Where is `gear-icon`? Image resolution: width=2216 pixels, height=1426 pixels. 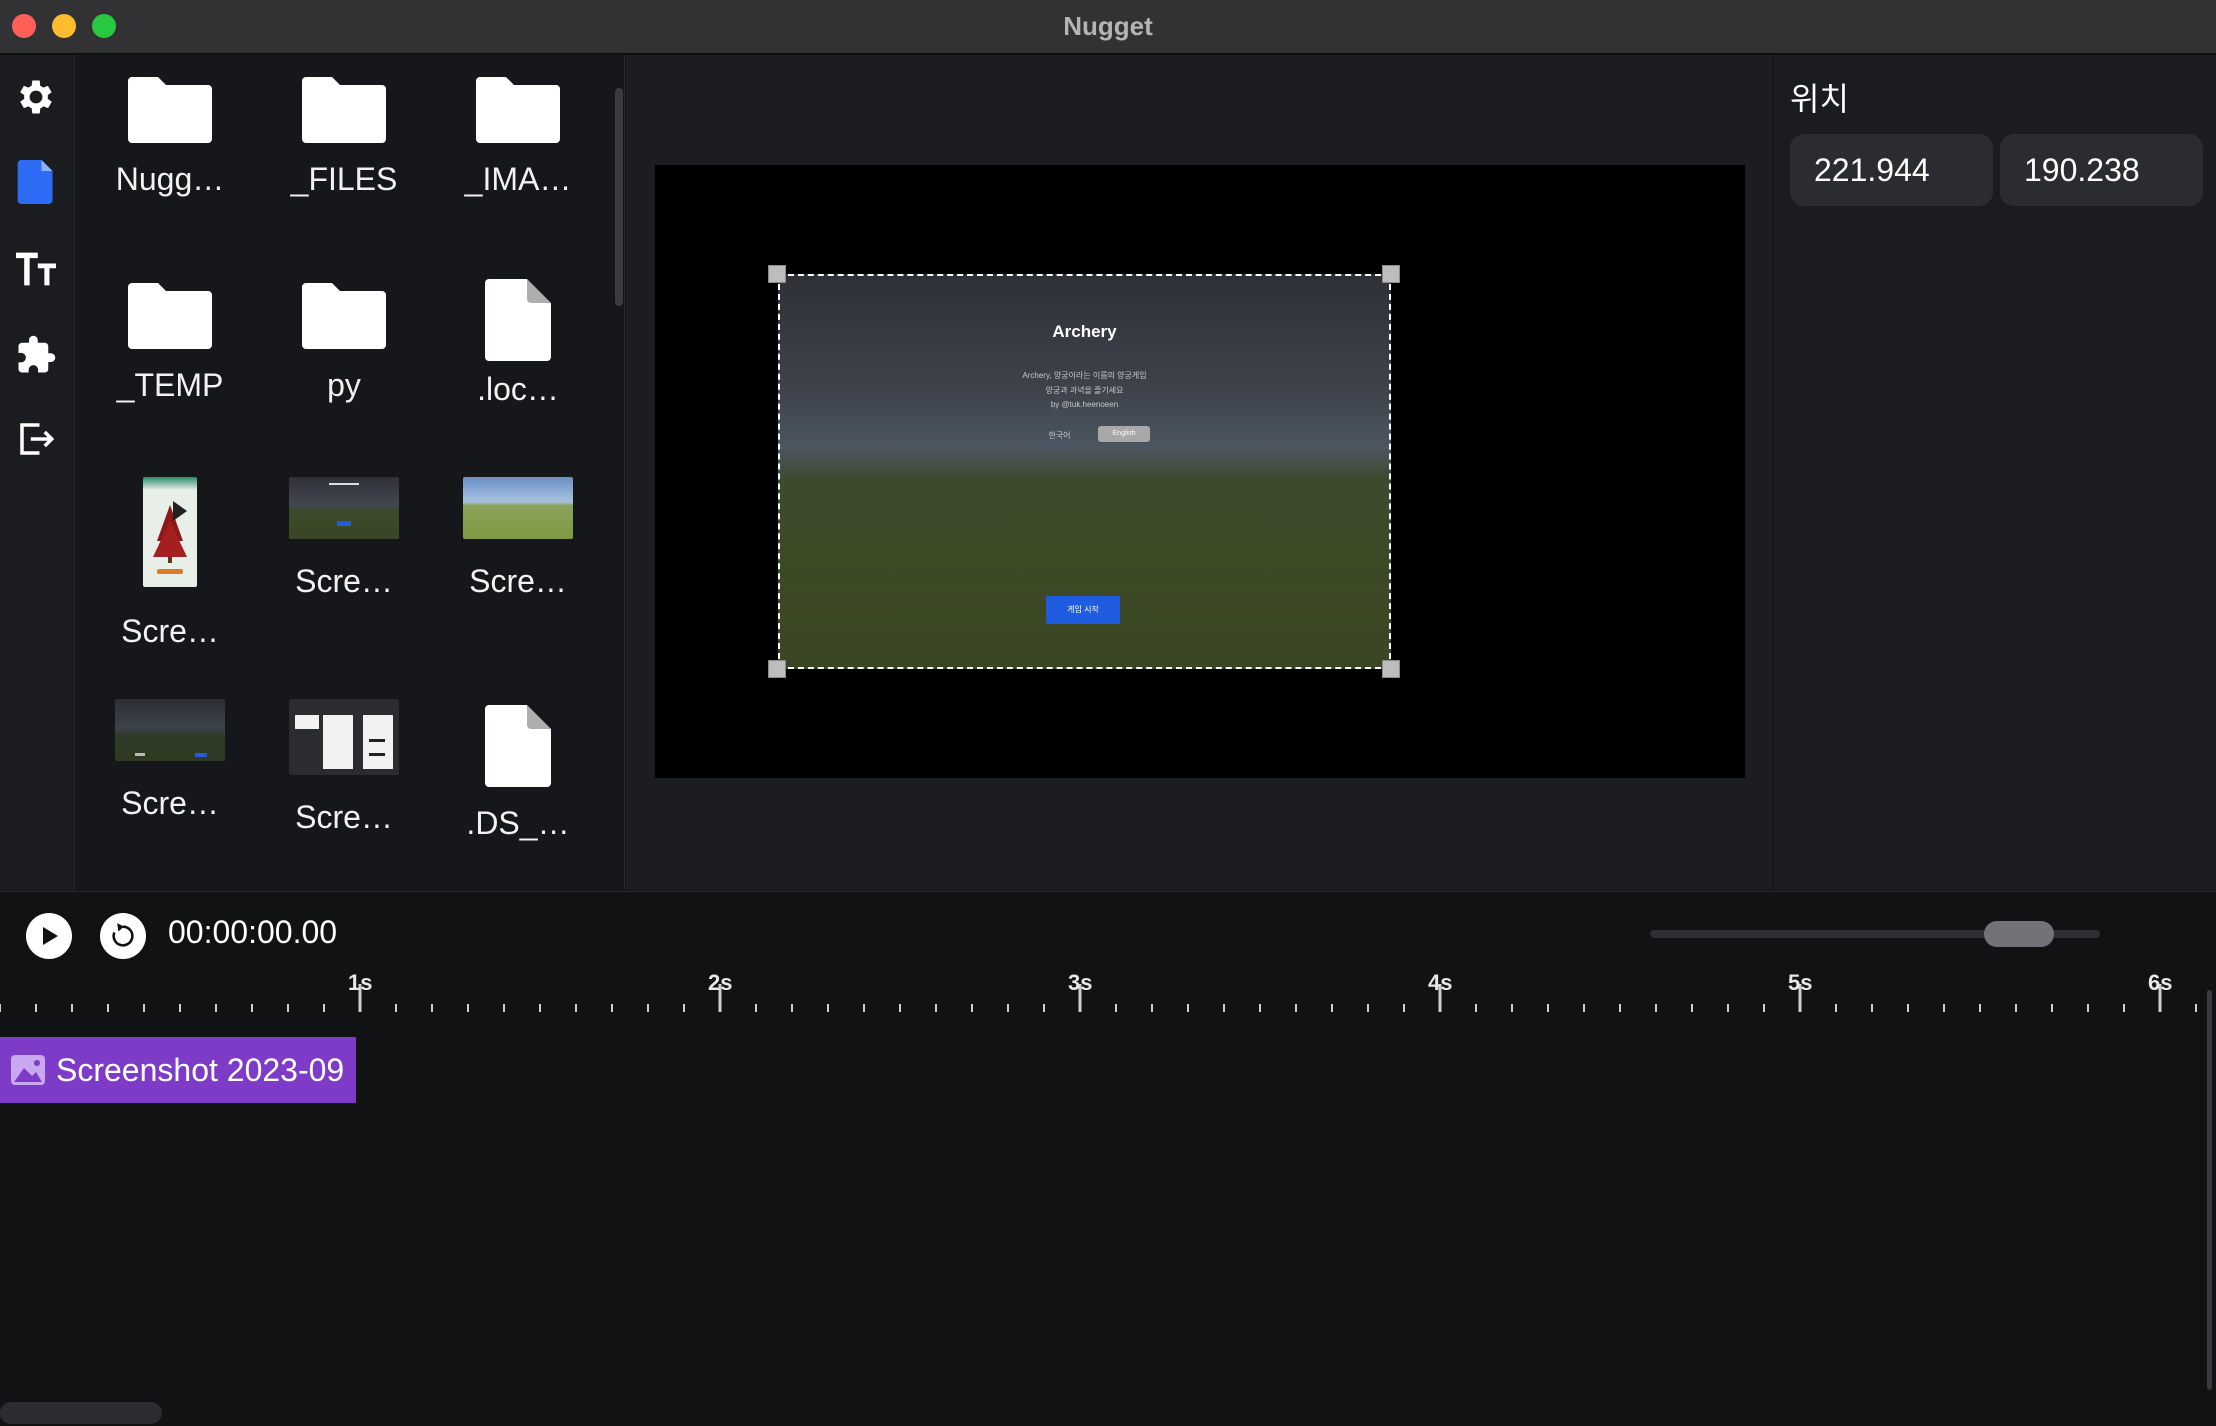
gear-icon is located at coordinates (36, 97).